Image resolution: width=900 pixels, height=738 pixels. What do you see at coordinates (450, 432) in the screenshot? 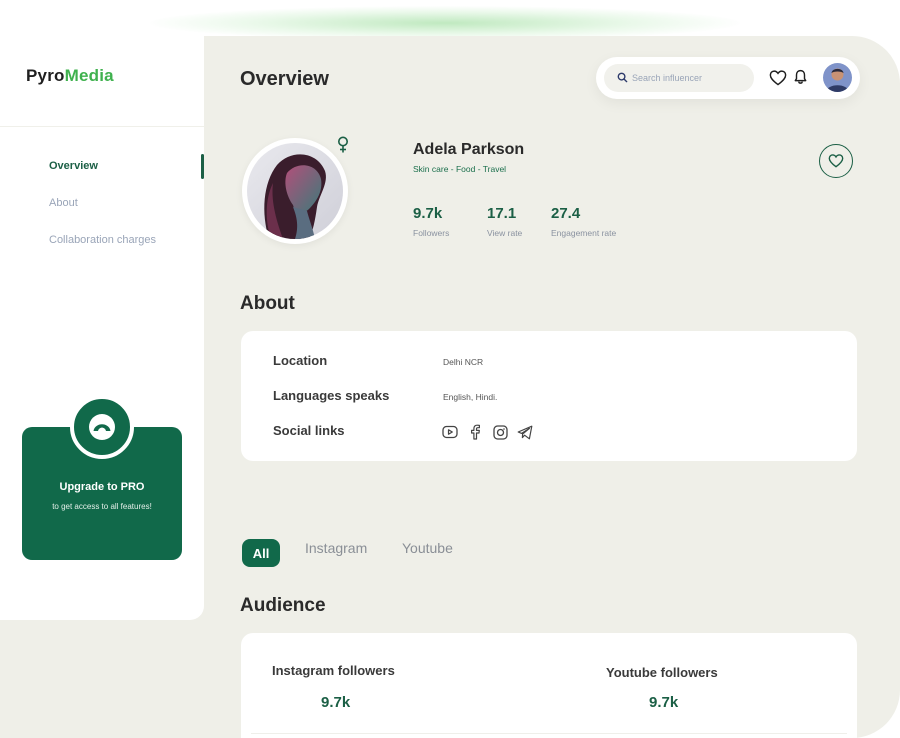
I see `youtube-icon` at bounding box center [450, 432].